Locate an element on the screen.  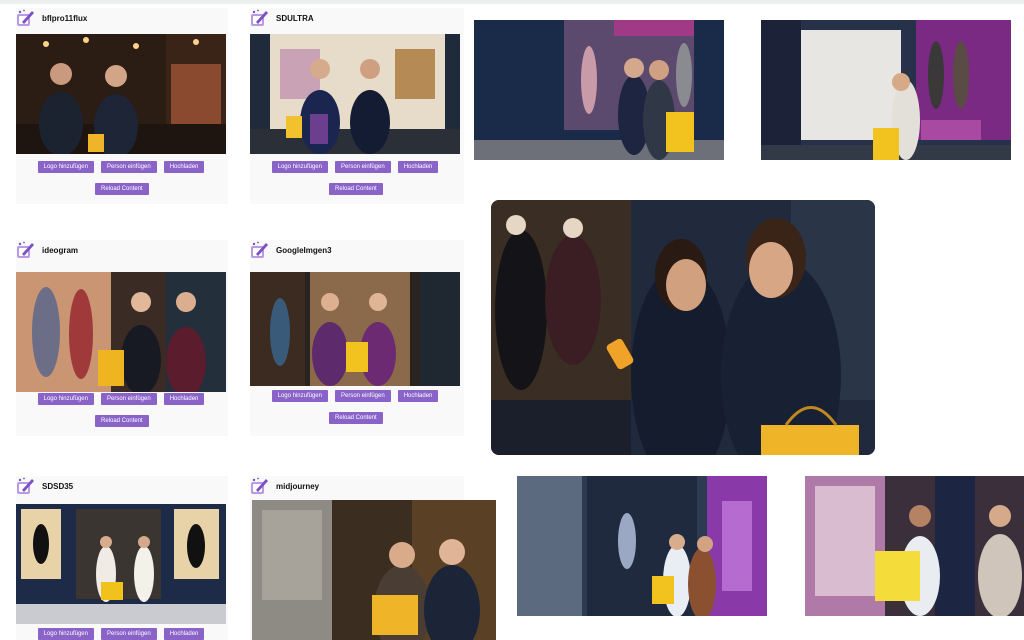
top-border is located at coordinates (512, 2).